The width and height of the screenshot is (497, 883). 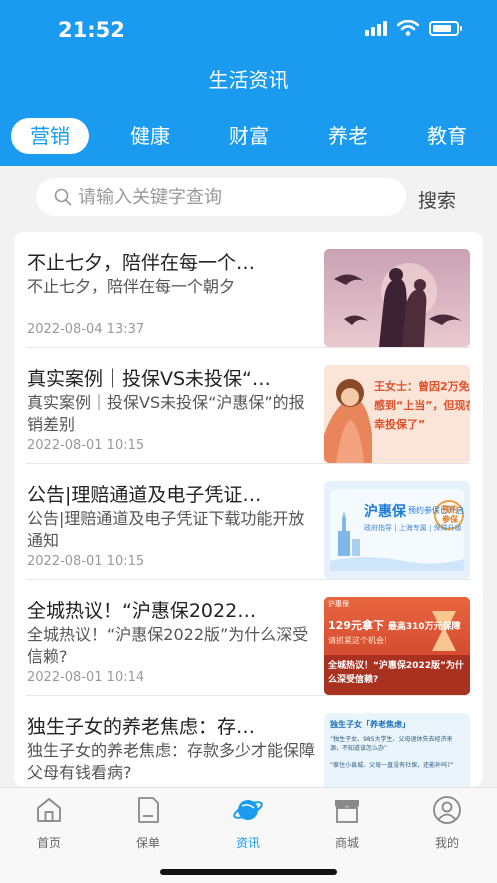 What do you see at coordinates (408, 28) in the screenshot?
I see `wifi-icon` at bounding box center [408, 28].